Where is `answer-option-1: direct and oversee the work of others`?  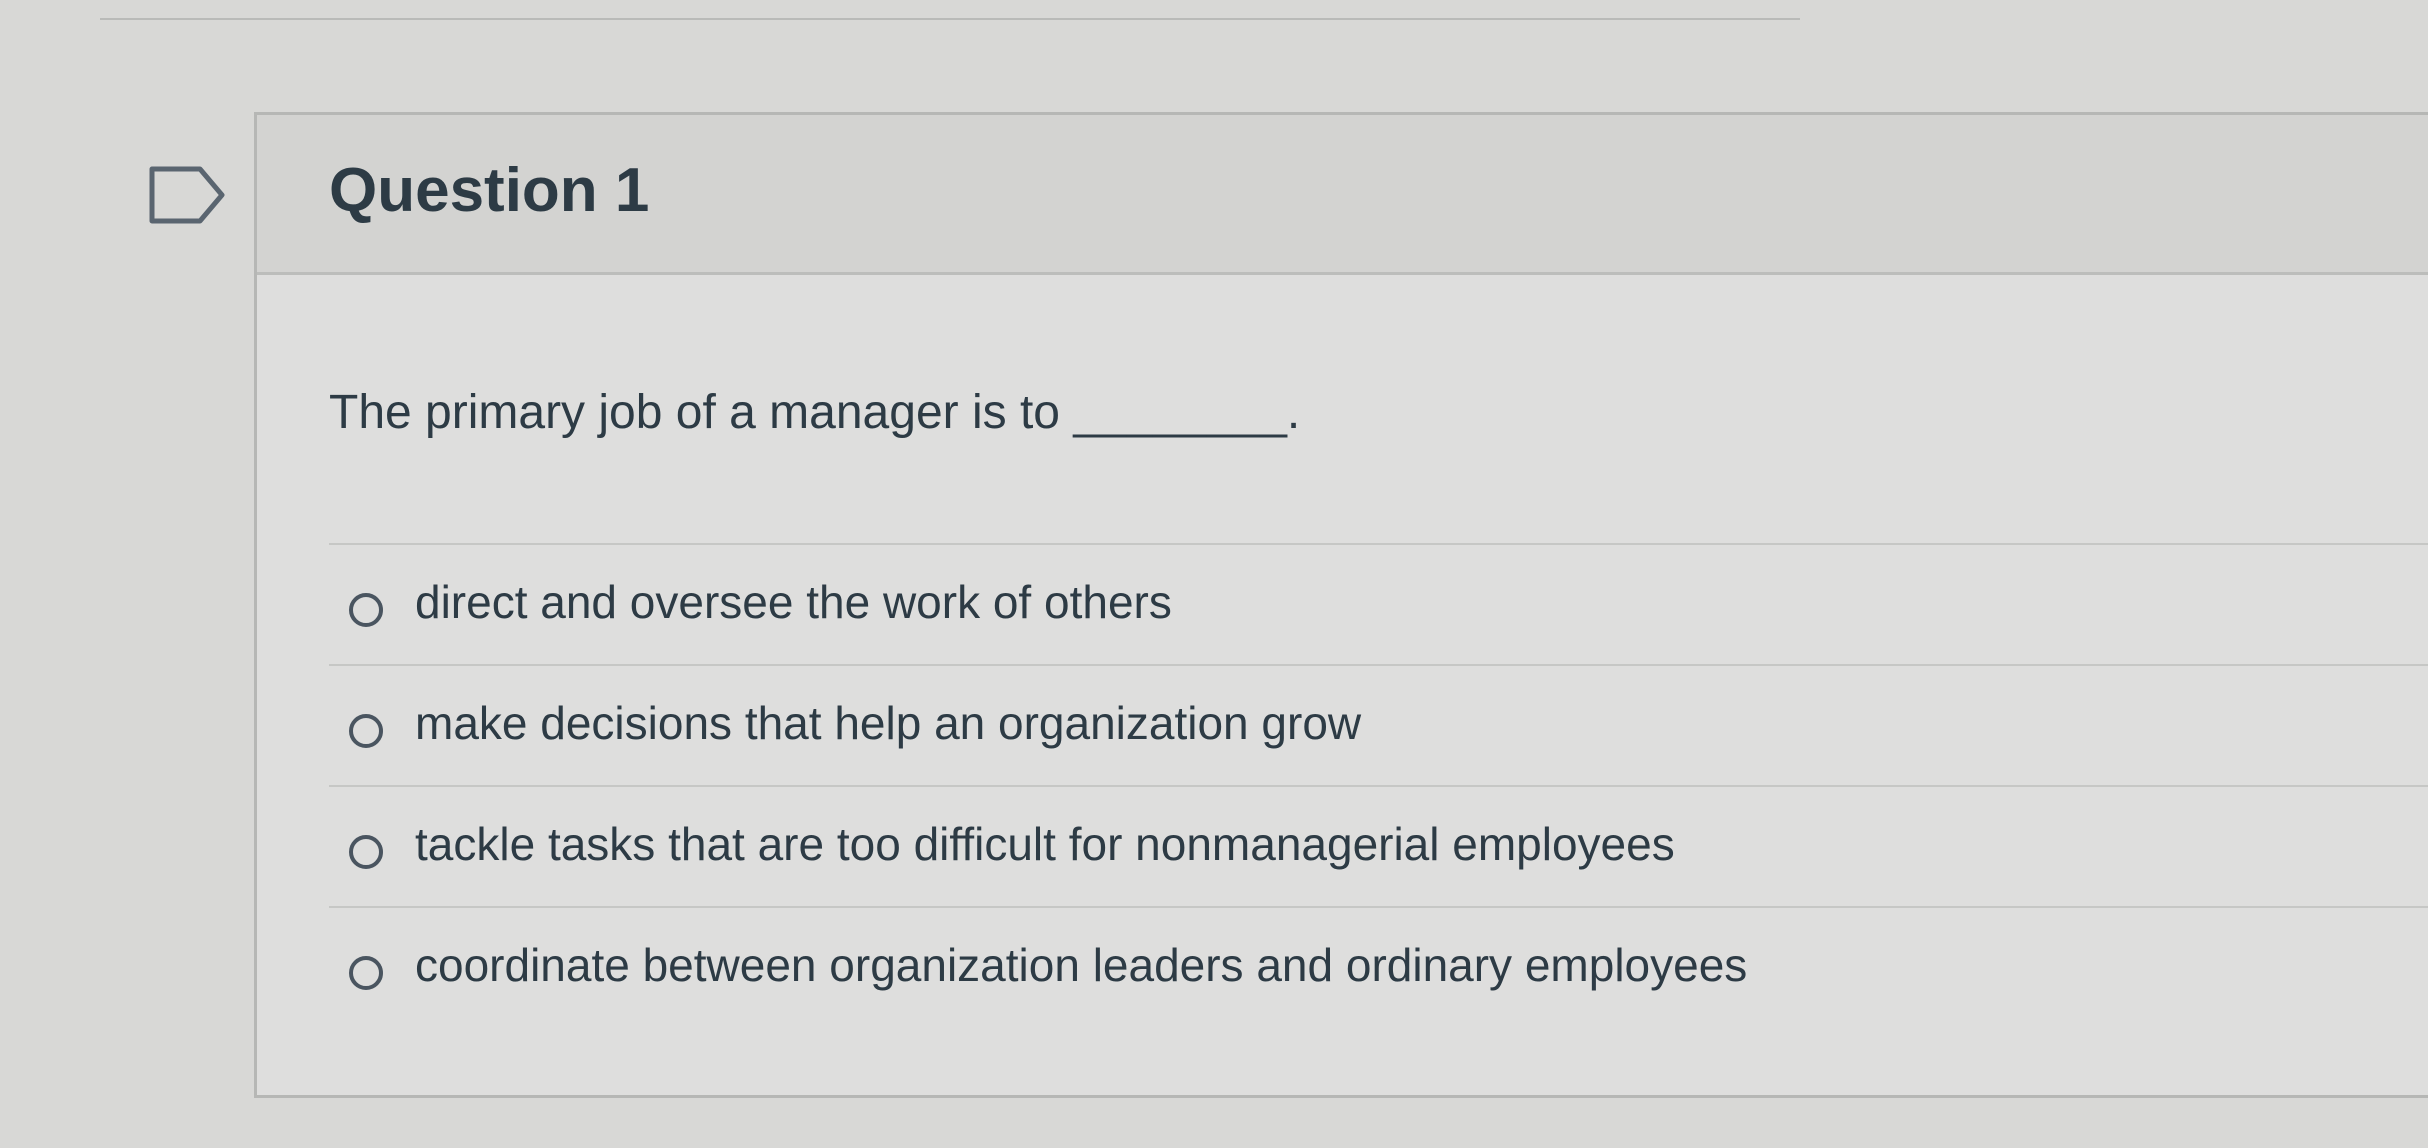 answer-option-1: direct and oversee the work of others is located at coordinates (1378, 603).